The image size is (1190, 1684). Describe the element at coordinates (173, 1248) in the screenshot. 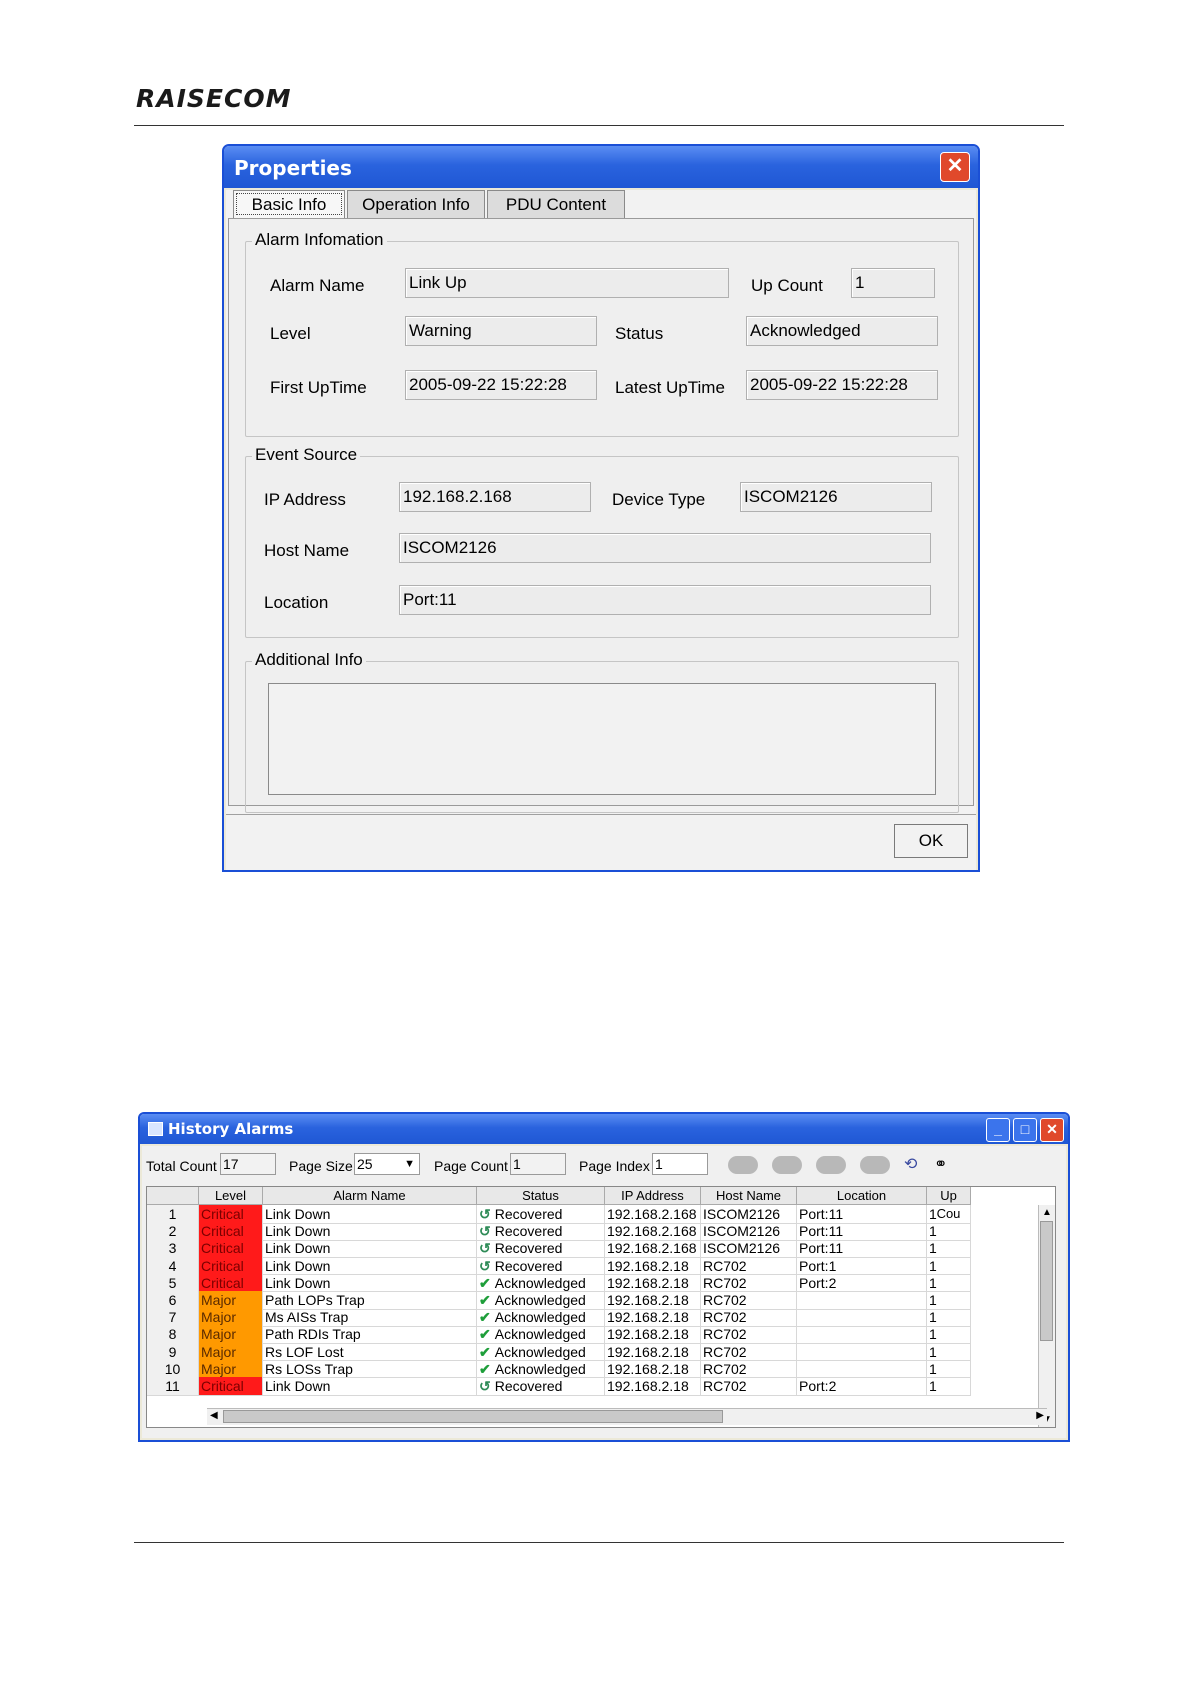

I see `row-number: 3` at that location.